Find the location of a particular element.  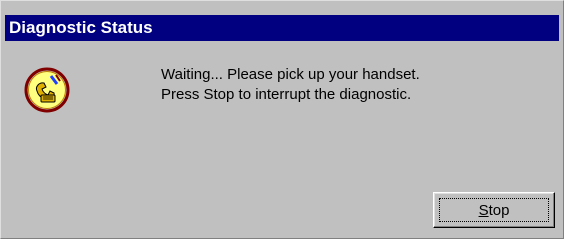

stop-button: Stop is located at coordinates (494, 210).